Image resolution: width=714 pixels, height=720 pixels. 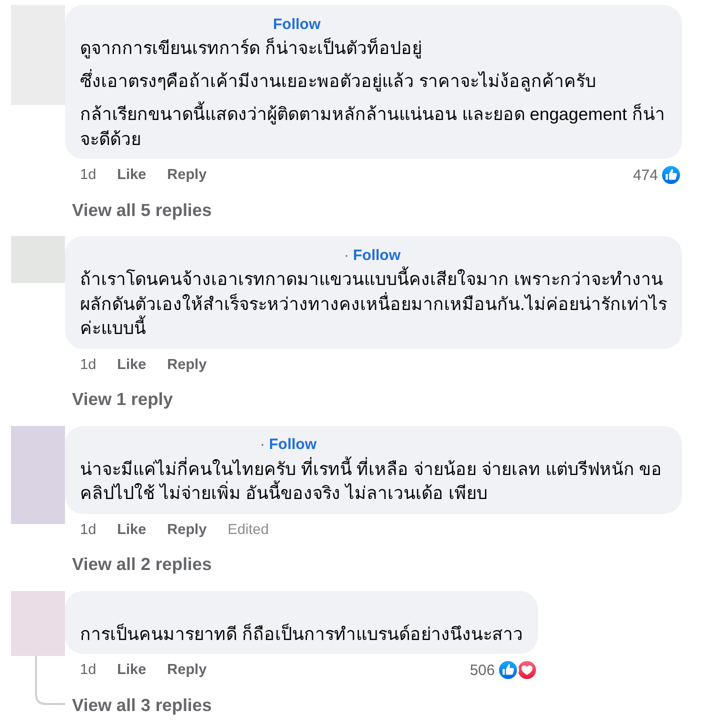 I want to click on comment-text: การเป็นคนมารยาทดี ก็ถือเป็นการทำแบรนด์อย่างนึงนะสาว, so click(x=301, y=634).